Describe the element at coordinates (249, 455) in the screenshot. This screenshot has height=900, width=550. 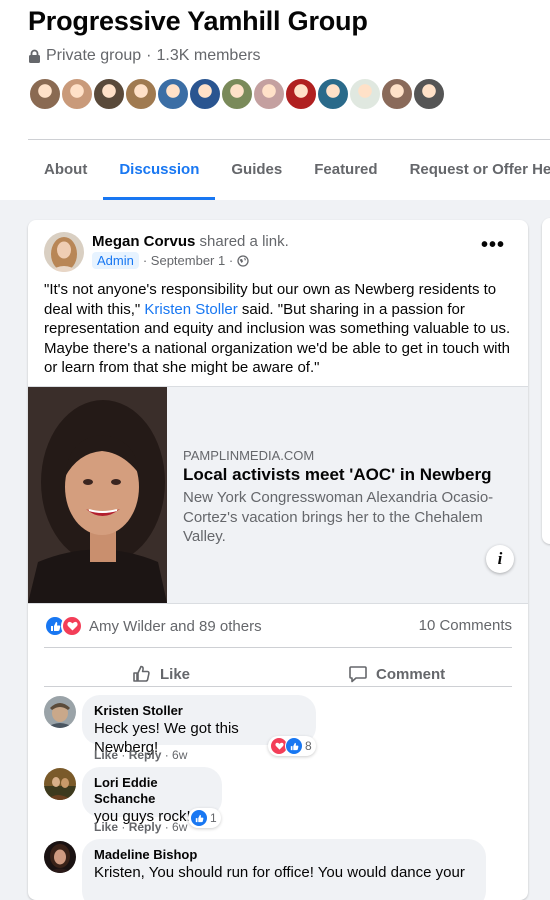
I see `link-domain: PAMPLINMEDIA.COM` at that location.